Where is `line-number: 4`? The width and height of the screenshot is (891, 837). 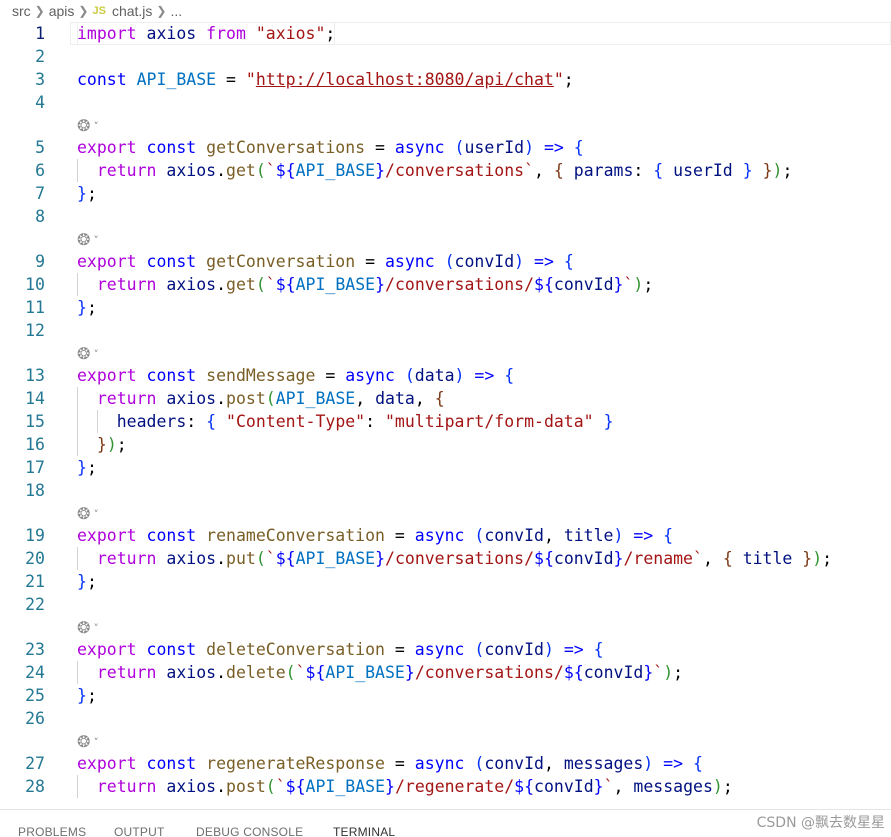
line-number: 4 is located at coordinates (22, 102).